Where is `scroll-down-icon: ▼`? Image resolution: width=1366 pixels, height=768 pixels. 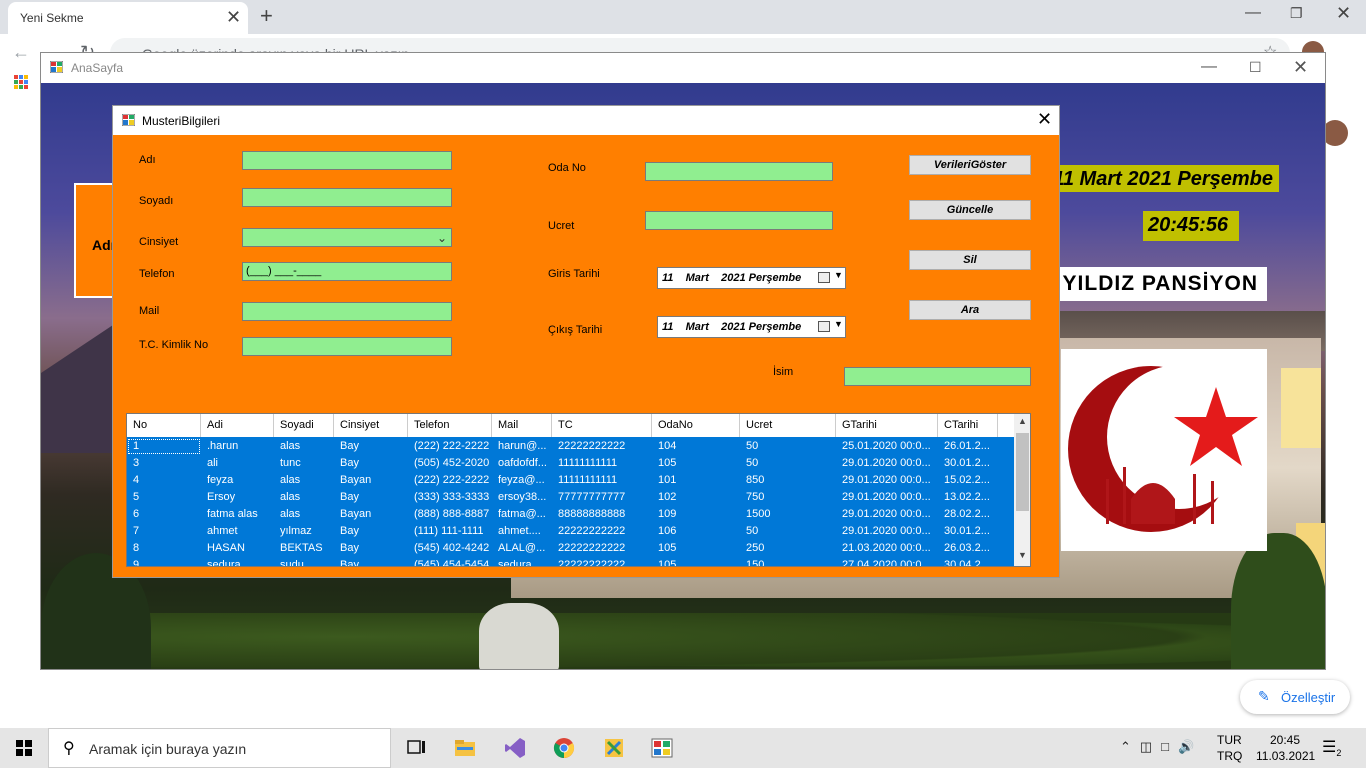 scroll-down-icon: ▼ is located at coordinates (1022, 555).